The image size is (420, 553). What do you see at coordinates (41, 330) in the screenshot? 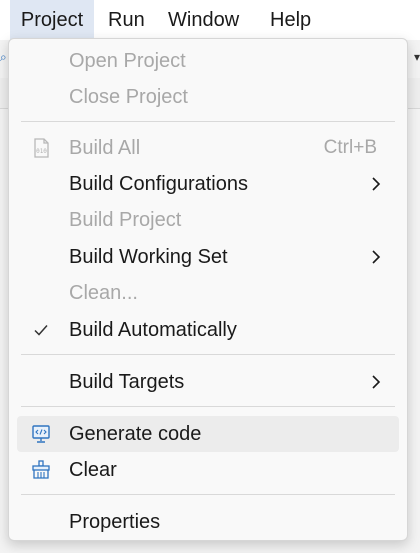
I see `checkmark-icon` at bounding box center [41, 330].